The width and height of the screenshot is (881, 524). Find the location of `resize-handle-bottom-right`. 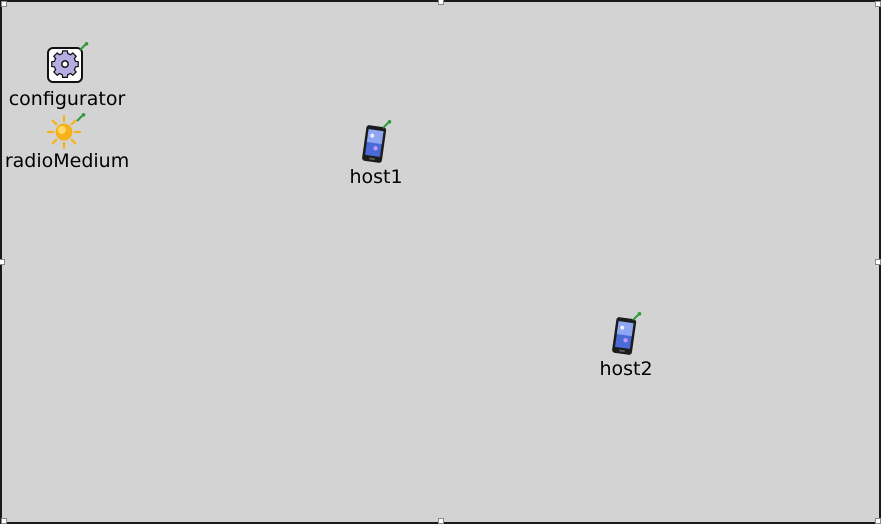

resize-handle-bottom-right is located at coordinates (878, 521).